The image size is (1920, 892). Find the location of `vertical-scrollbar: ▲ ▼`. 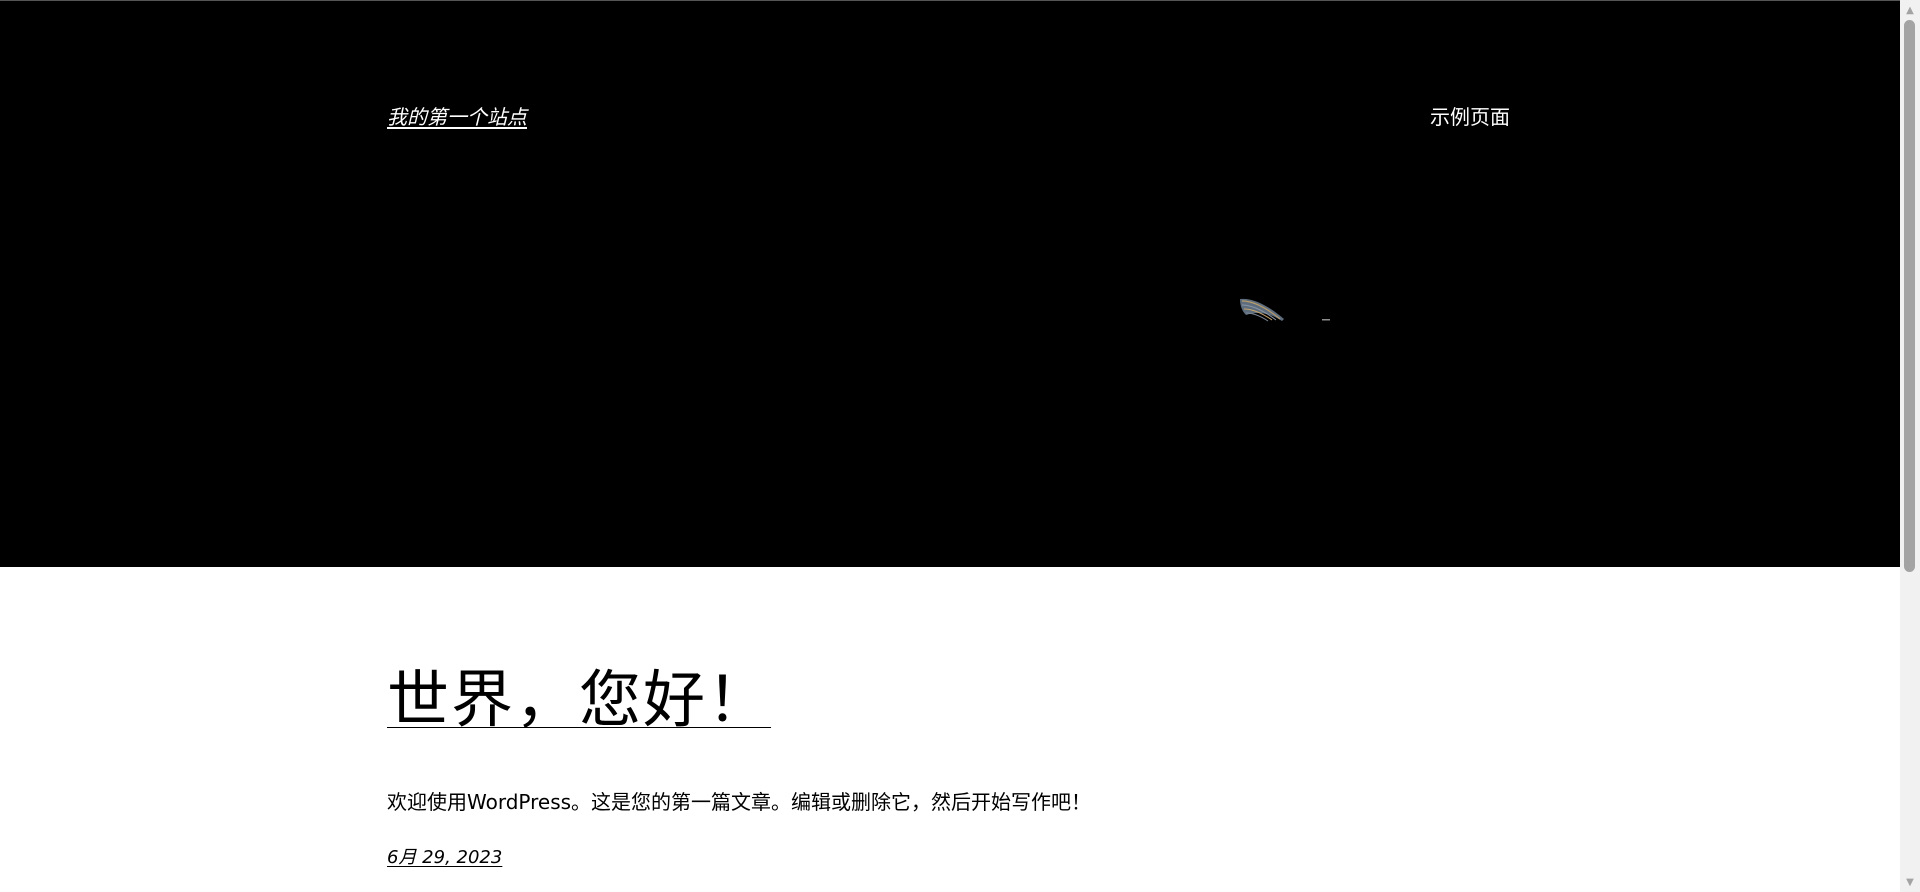

vertical-scrollbar: ▲ ▼ is located at coordinates (1910, 446).